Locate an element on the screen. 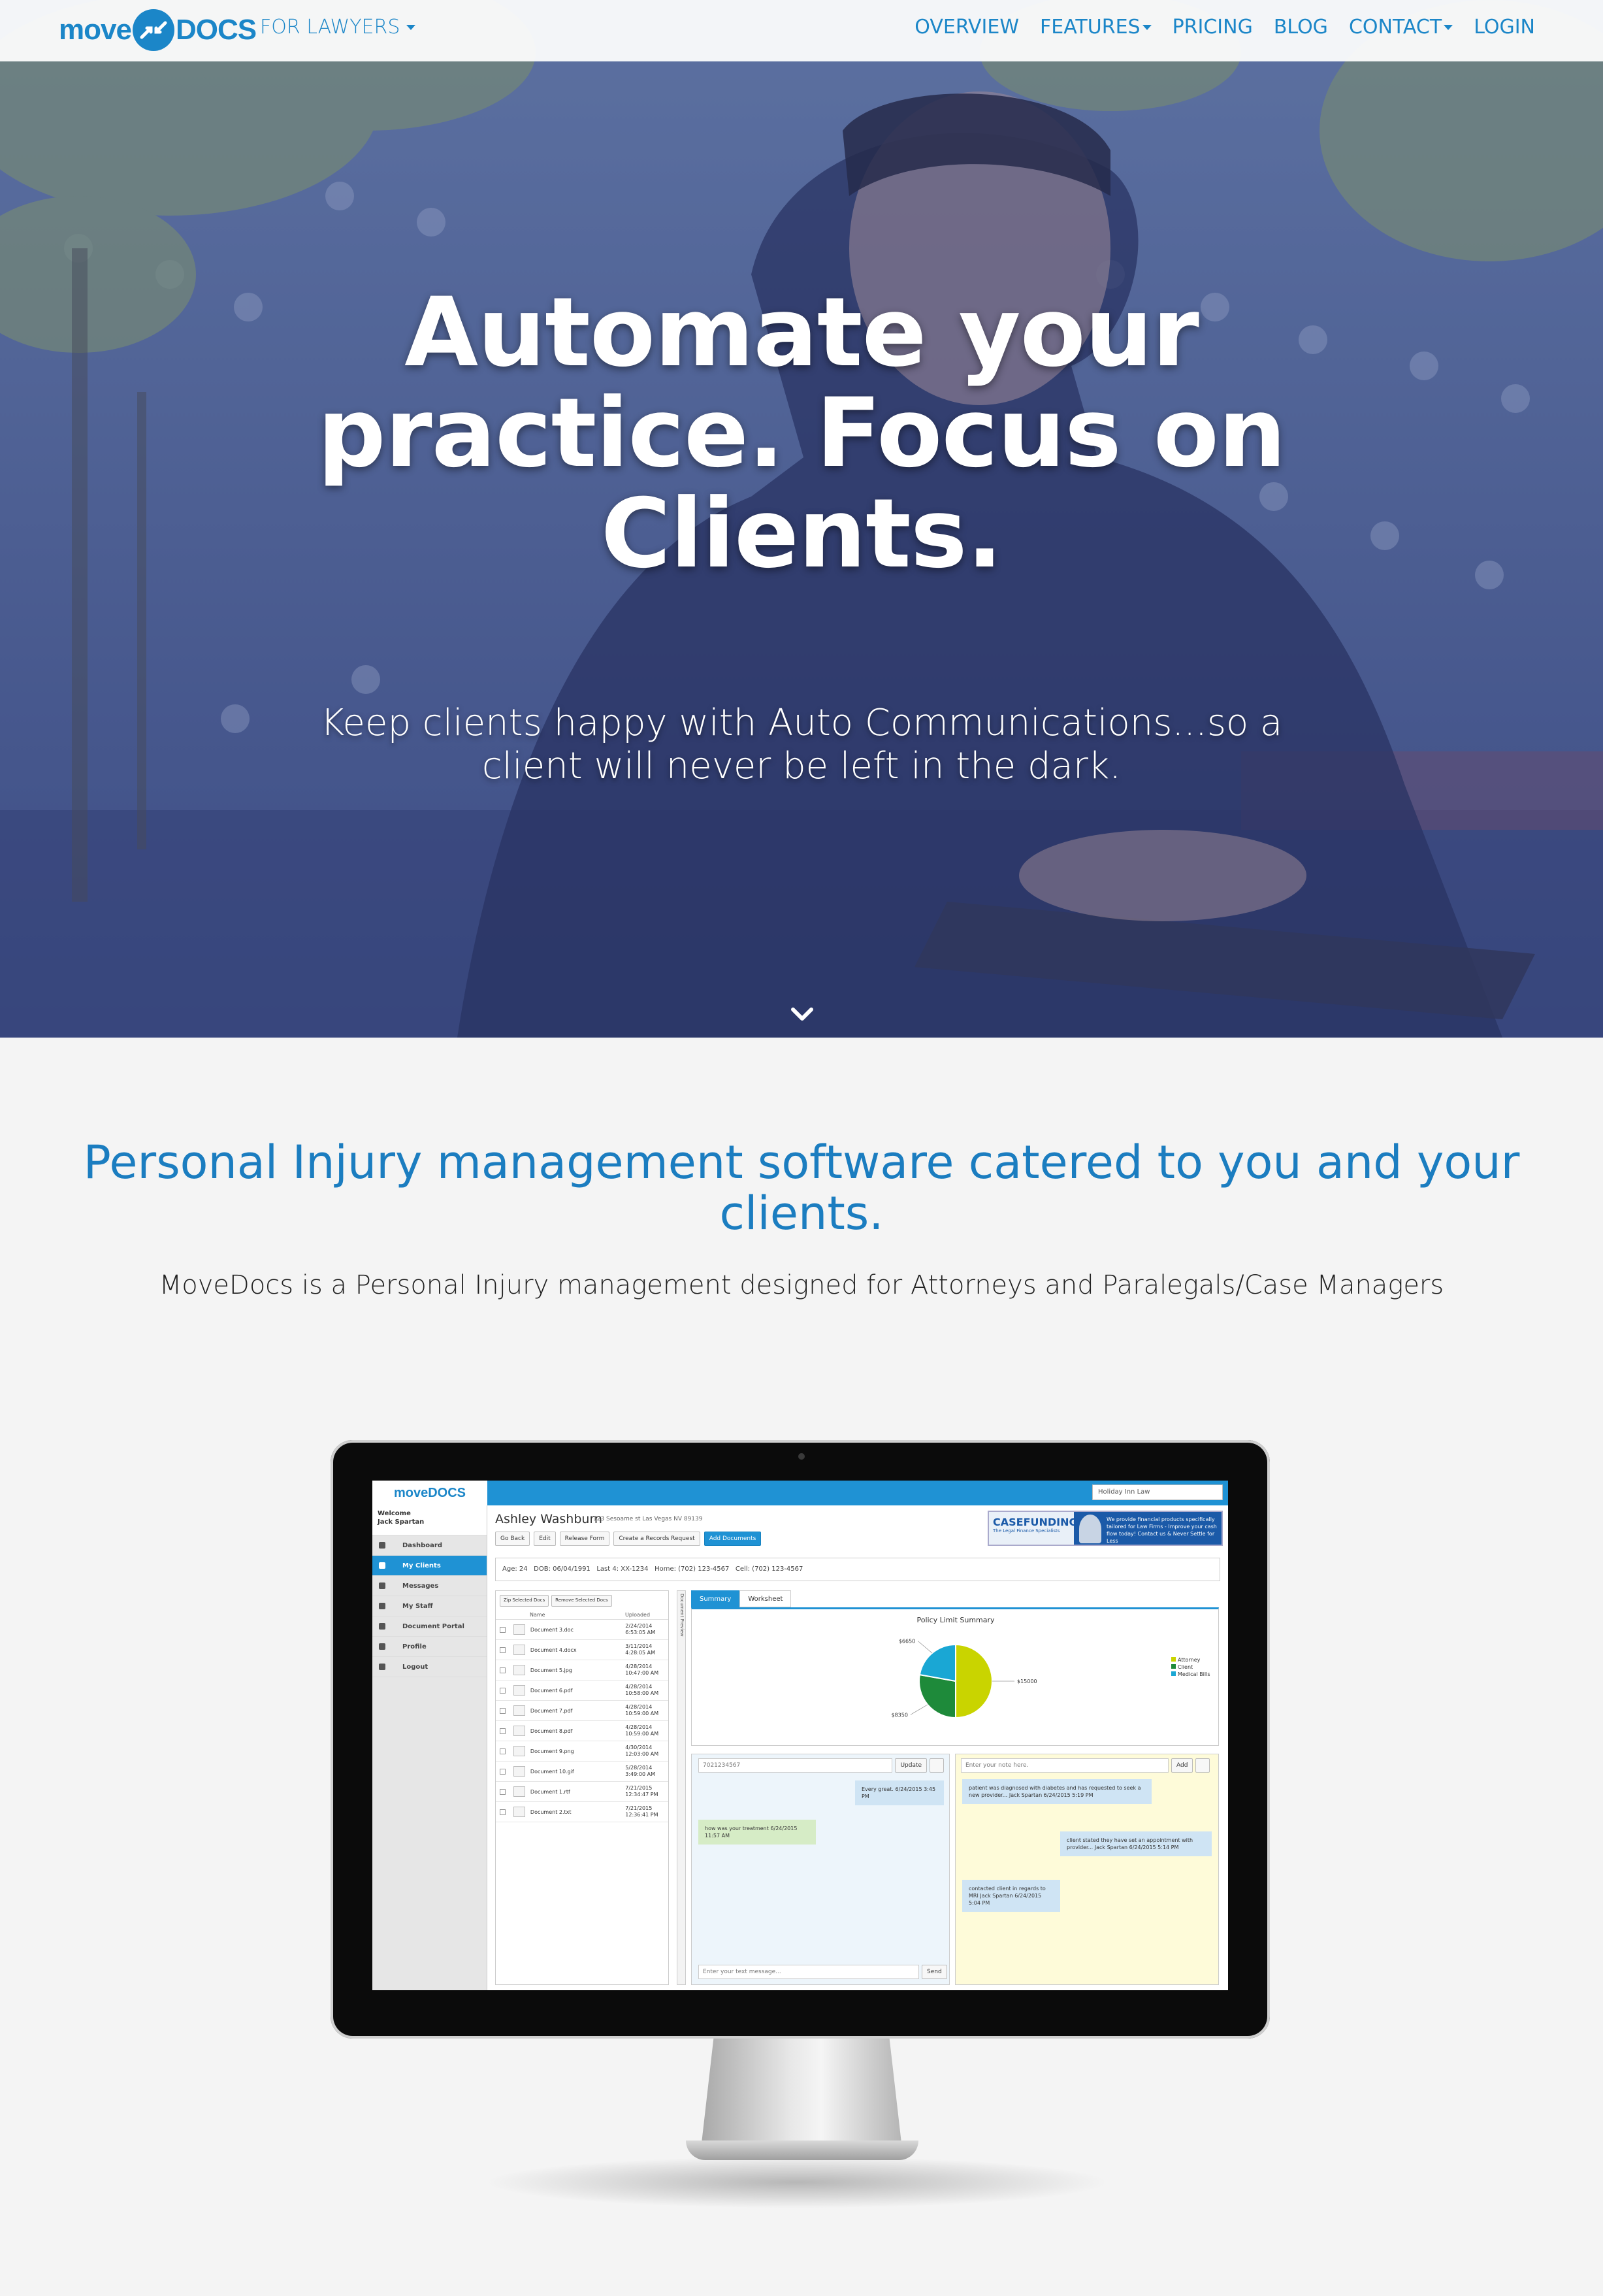  hero-title-line: Automate your is located at coordinates (801, 332).